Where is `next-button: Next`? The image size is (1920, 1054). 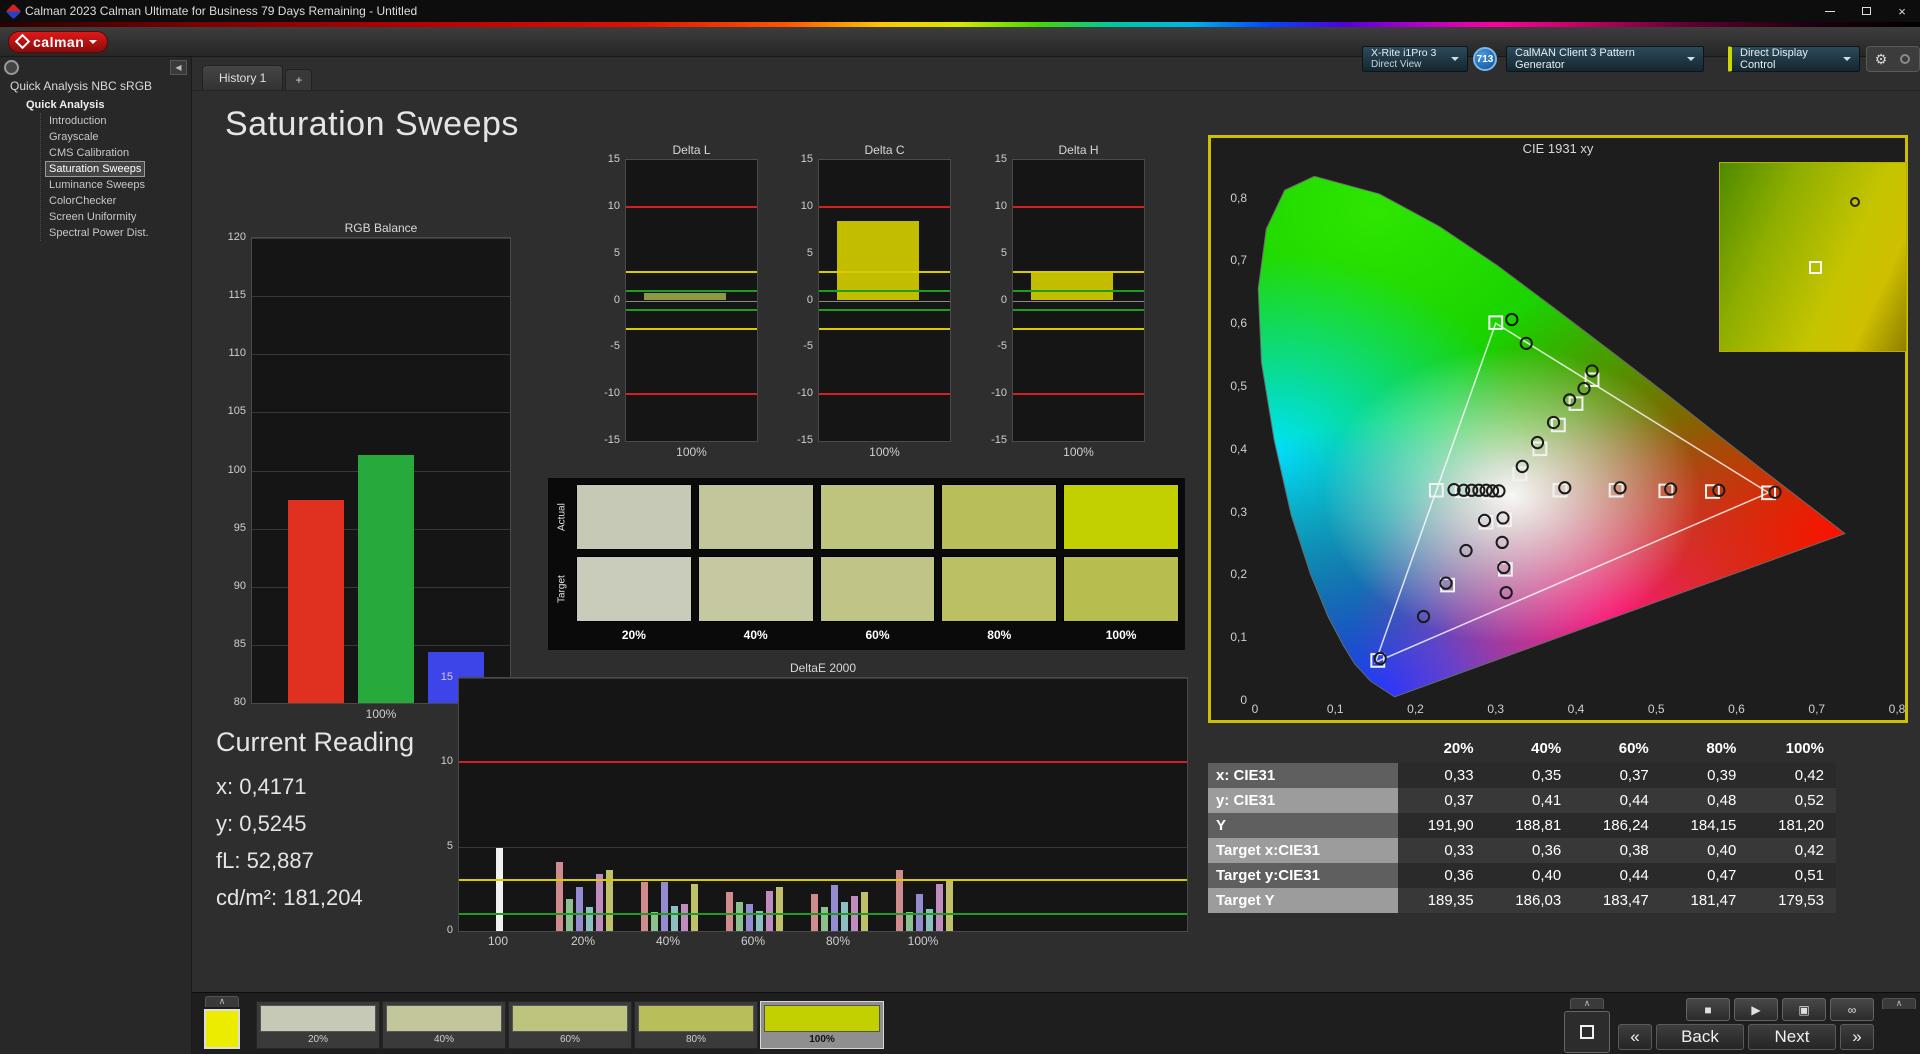
next-button: Next is located at coordinates (1792, 1037).